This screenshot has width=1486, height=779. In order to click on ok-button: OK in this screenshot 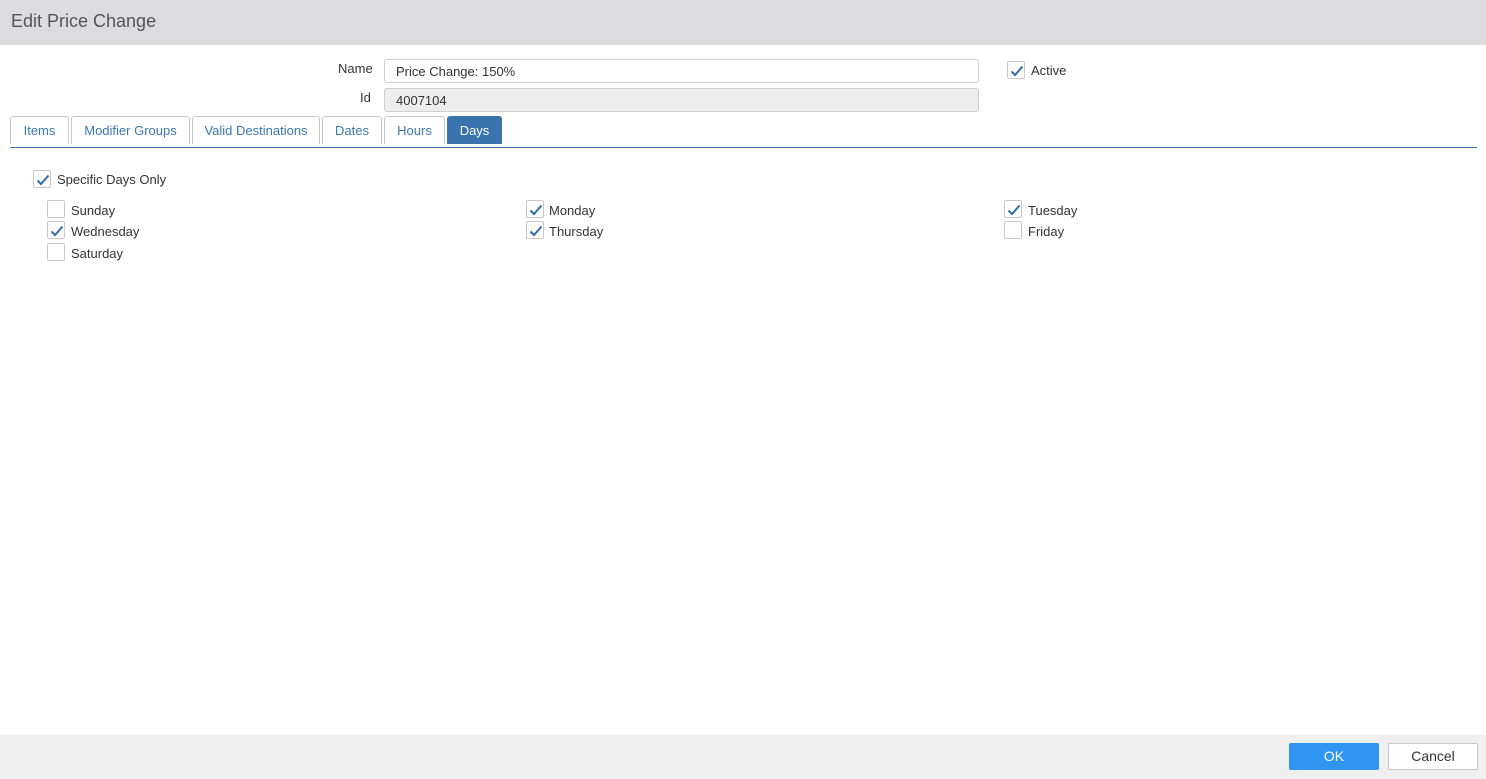, I will do `click(1334, 756)`.